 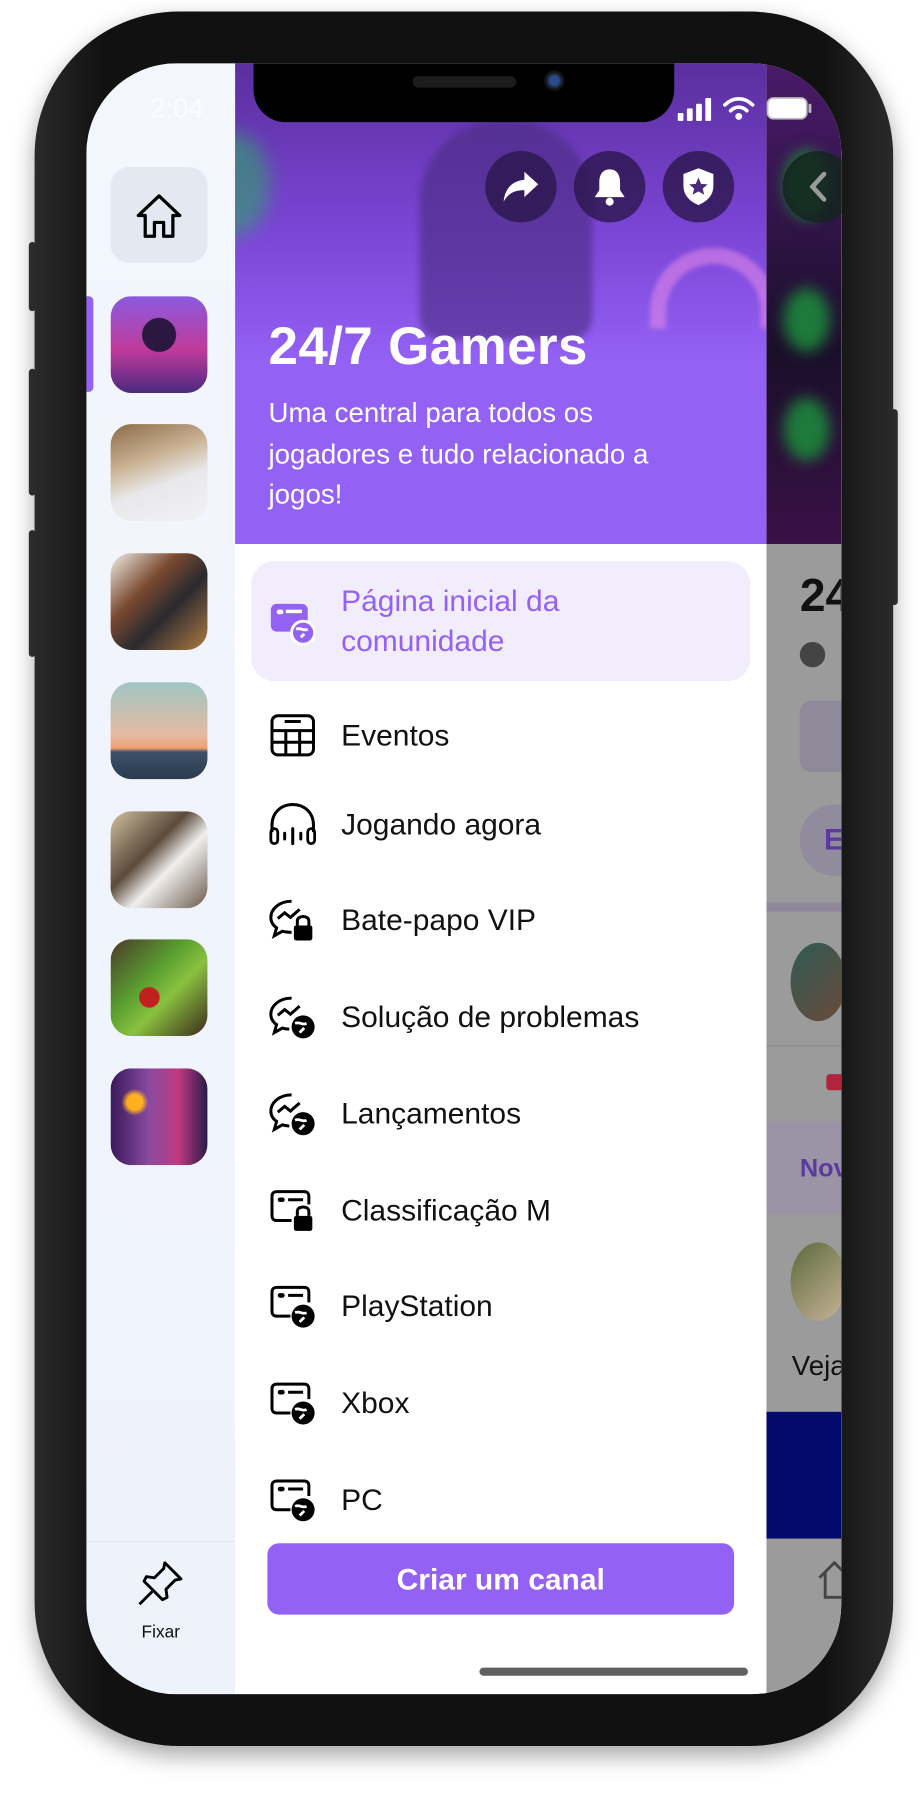 I want to click on headphones-icon, so click(x=293, y=824).